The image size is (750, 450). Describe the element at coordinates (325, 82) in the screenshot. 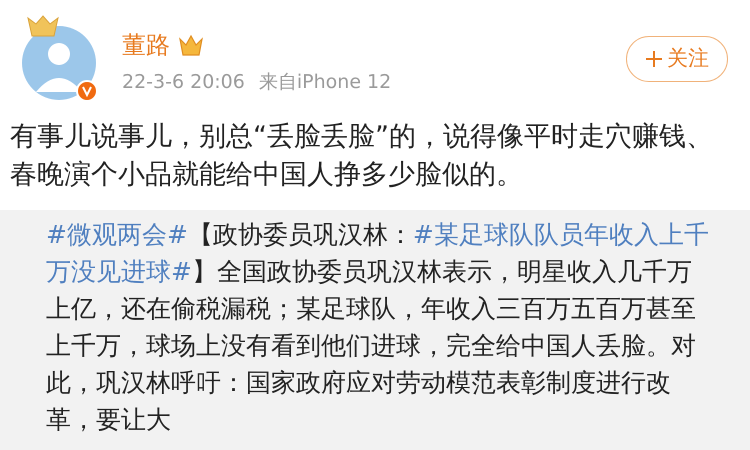

I see `post-source: 来自iPhone 12` at that location.